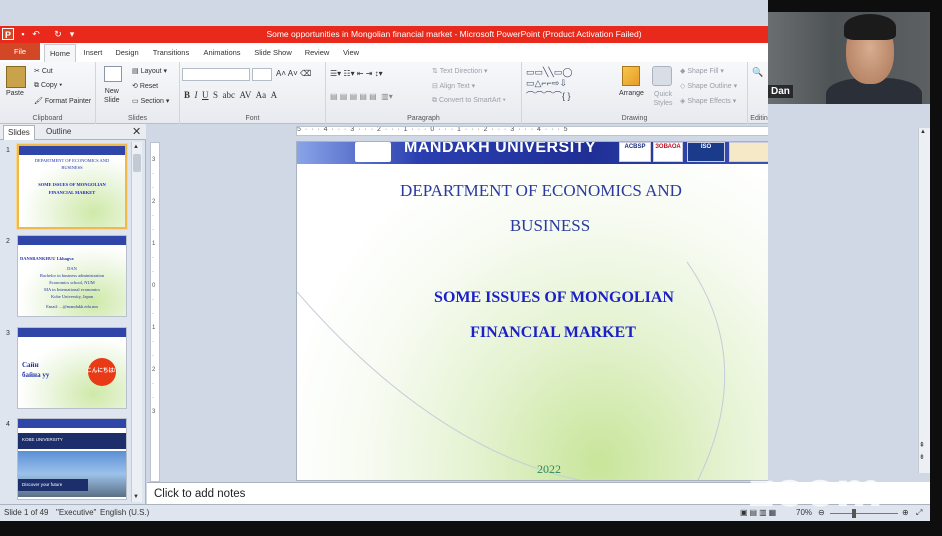 This screenshot has width=942, height=536. I want to click on thumb-text: MA in International economics, so click(72, 289).